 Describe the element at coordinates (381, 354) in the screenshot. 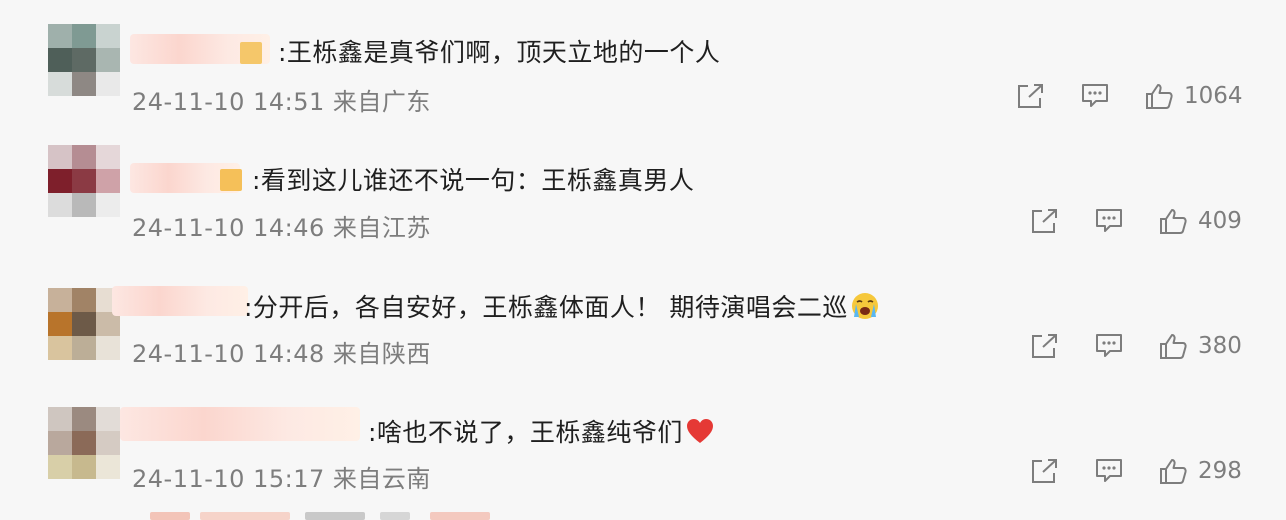

I see `comment-location: 来自陕西` at that location.